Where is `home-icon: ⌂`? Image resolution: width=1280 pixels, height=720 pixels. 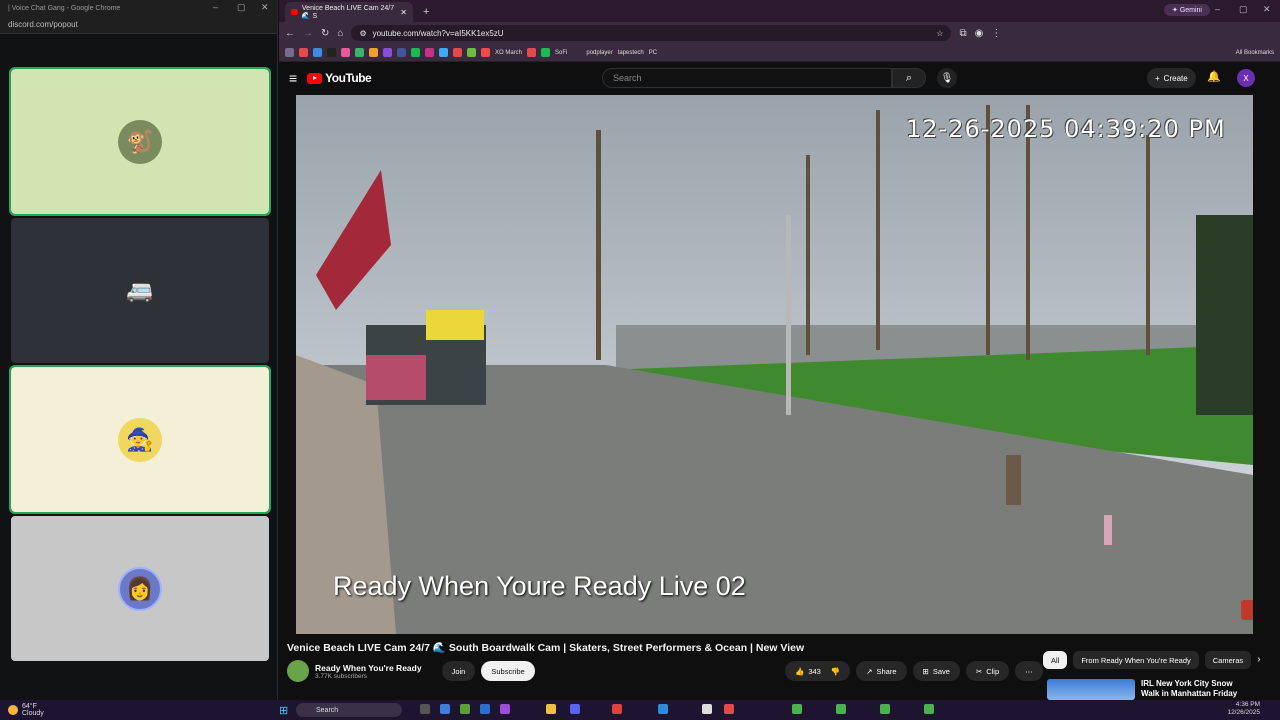 home-icon: ⌂ is located at coordinates (340, 33).